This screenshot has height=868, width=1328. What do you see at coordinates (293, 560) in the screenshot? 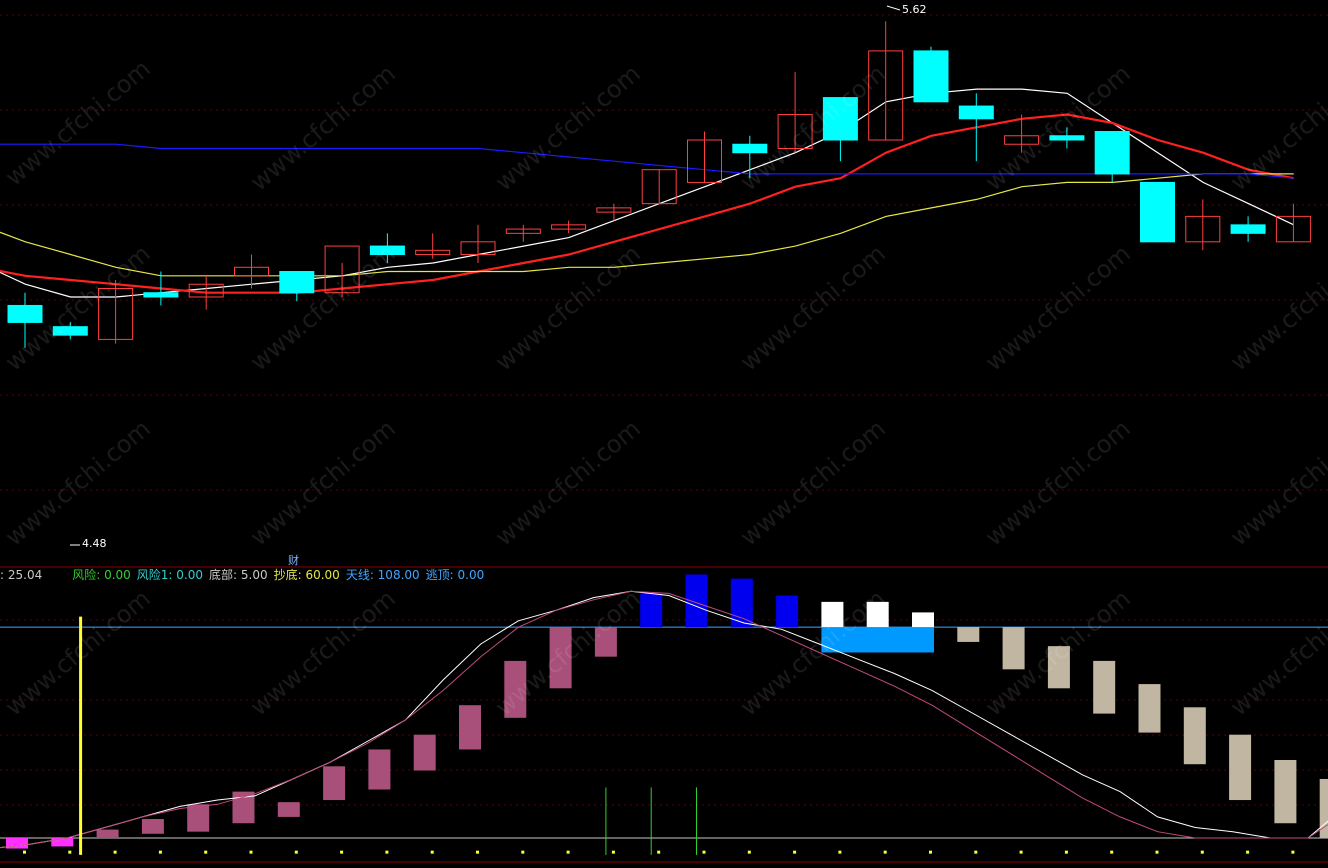
I see `event-marker: 财` at bounding box center [293, 560].